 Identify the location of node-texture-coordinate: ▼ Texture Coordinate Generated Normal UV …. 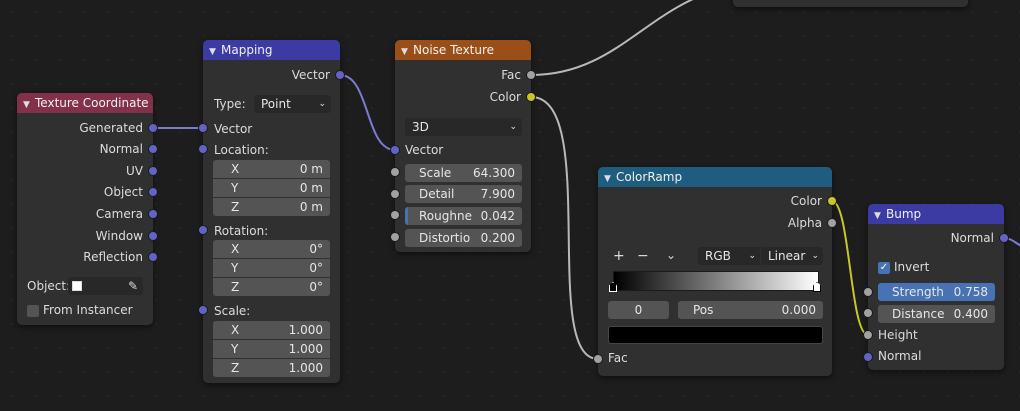
(85, 209).